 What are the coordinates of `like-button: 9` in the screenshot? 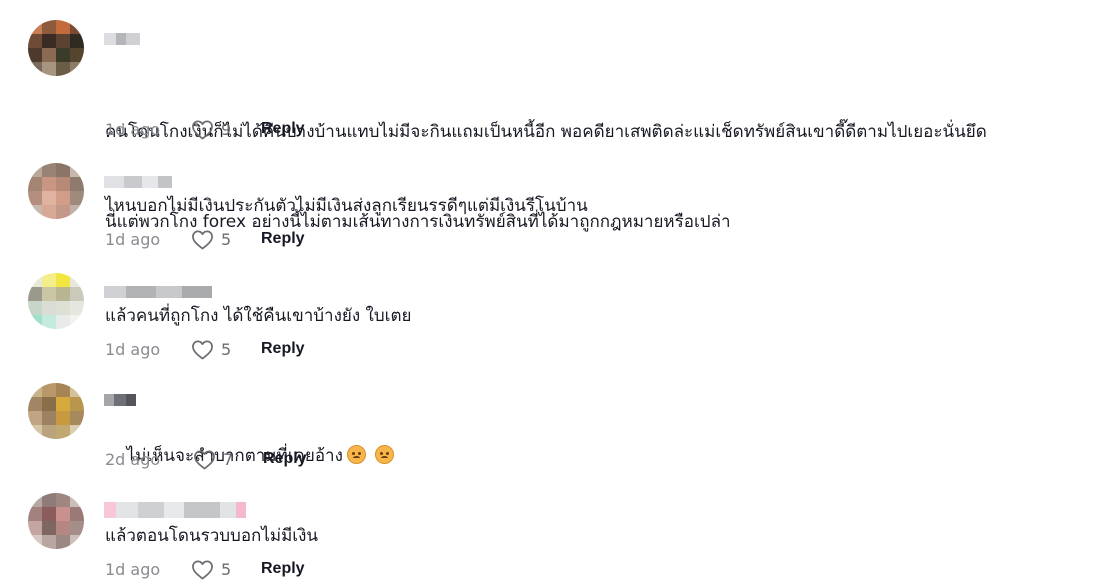 It's located at (226, 129).